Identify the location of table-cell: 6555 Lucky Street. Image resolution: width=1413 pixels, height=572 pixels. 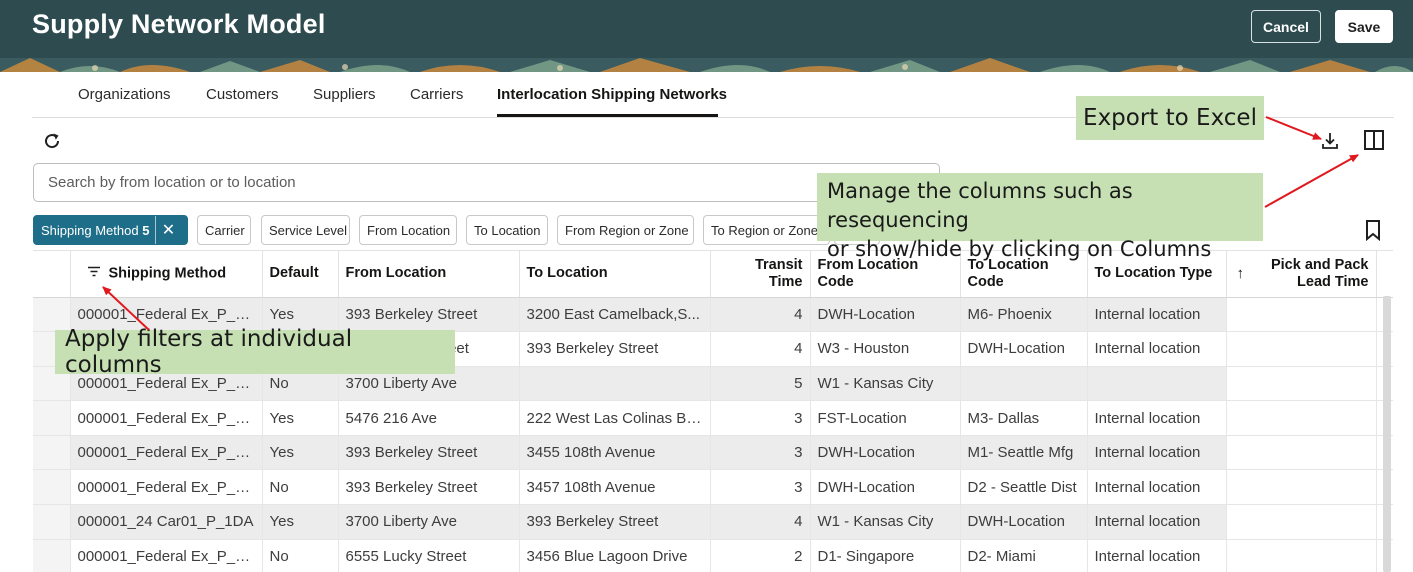
(429, 555).